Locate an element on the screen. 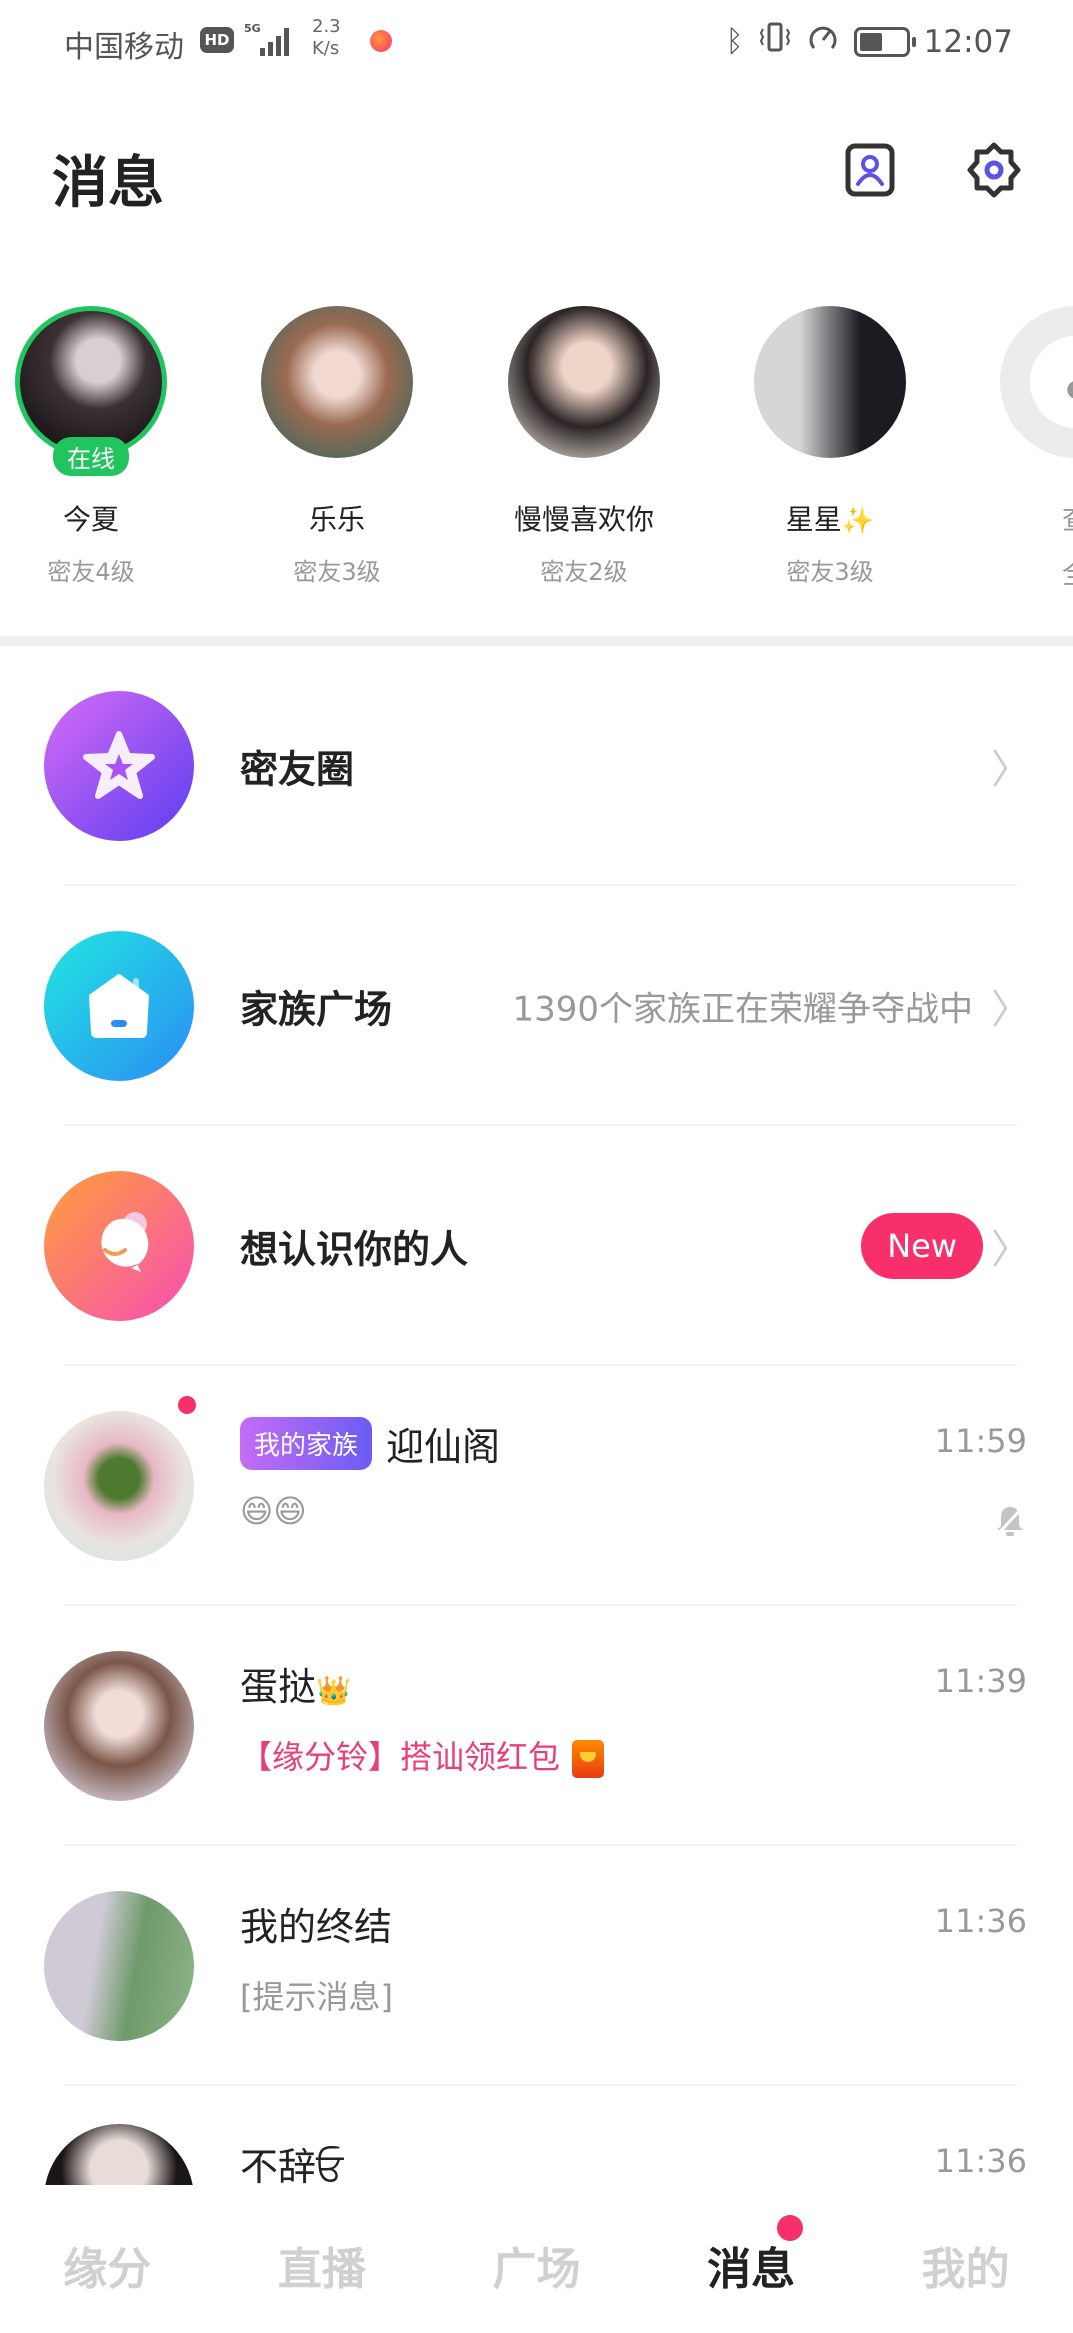  friend-item: 星星✨ 密友3级 is located at coordinates (830, 443).